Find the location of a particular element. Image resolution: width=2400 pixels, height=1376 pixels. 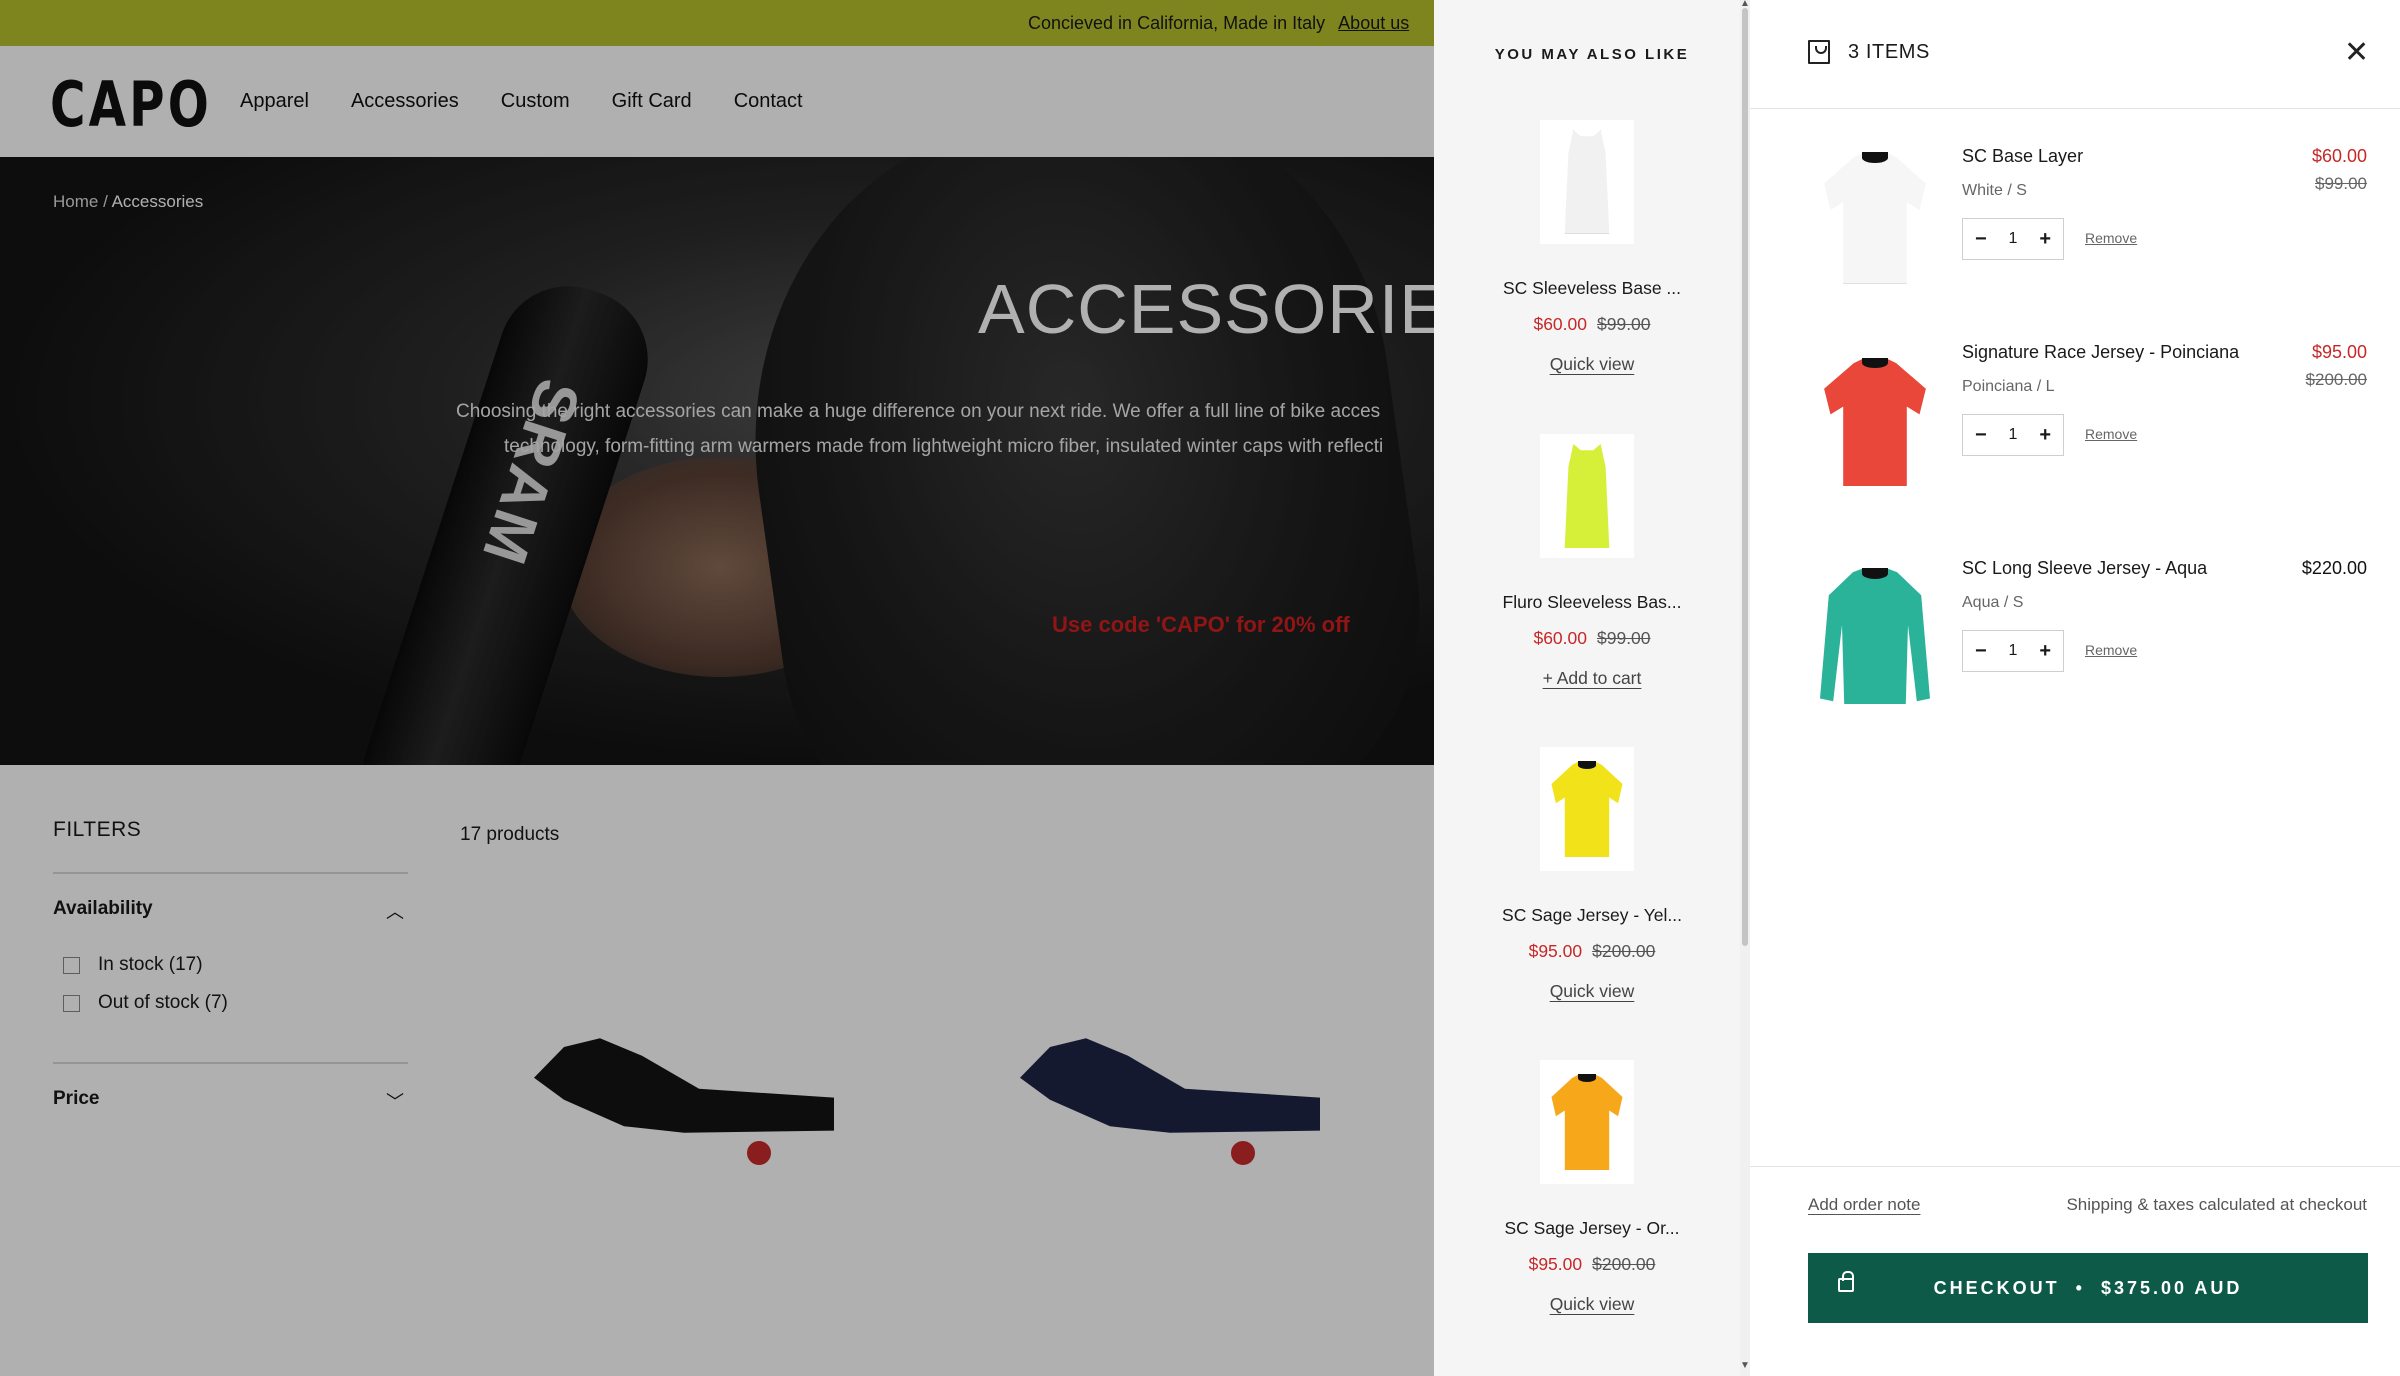

cart-item-variant: Poinciana / L is located at coordinates (2008, 386).